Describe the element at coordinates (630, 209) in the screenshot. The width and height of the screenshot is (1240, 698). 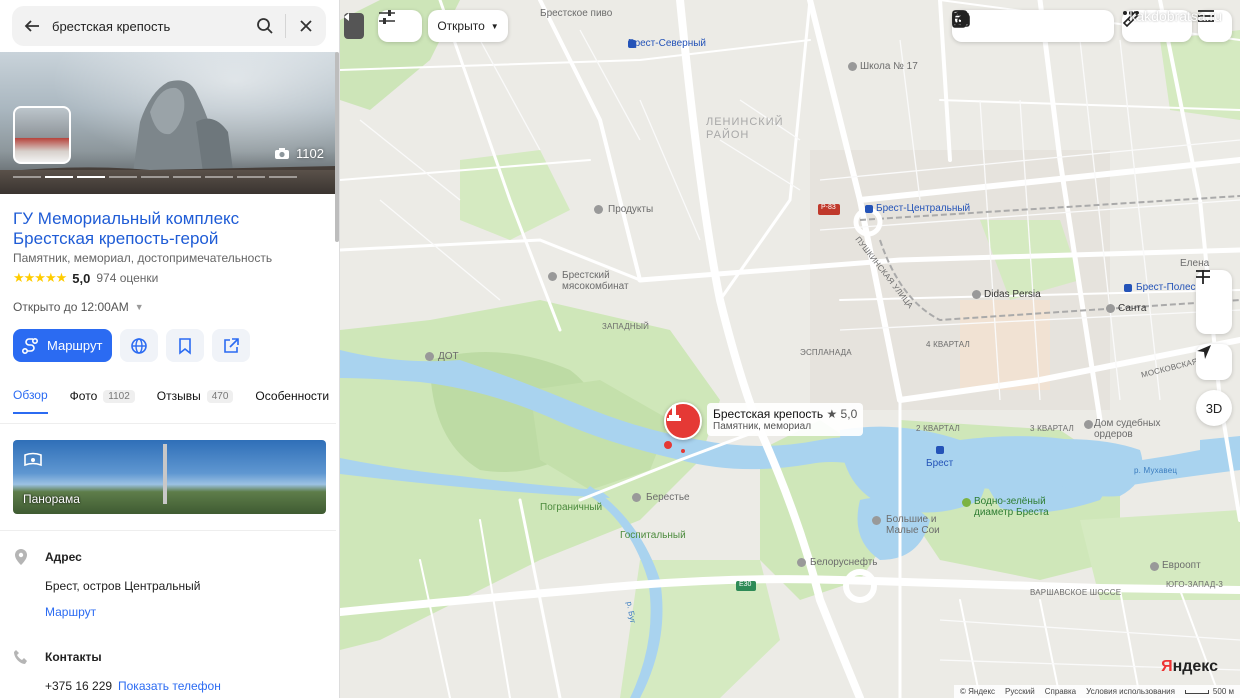
I see `poi-produkty: Продукты` at that location.